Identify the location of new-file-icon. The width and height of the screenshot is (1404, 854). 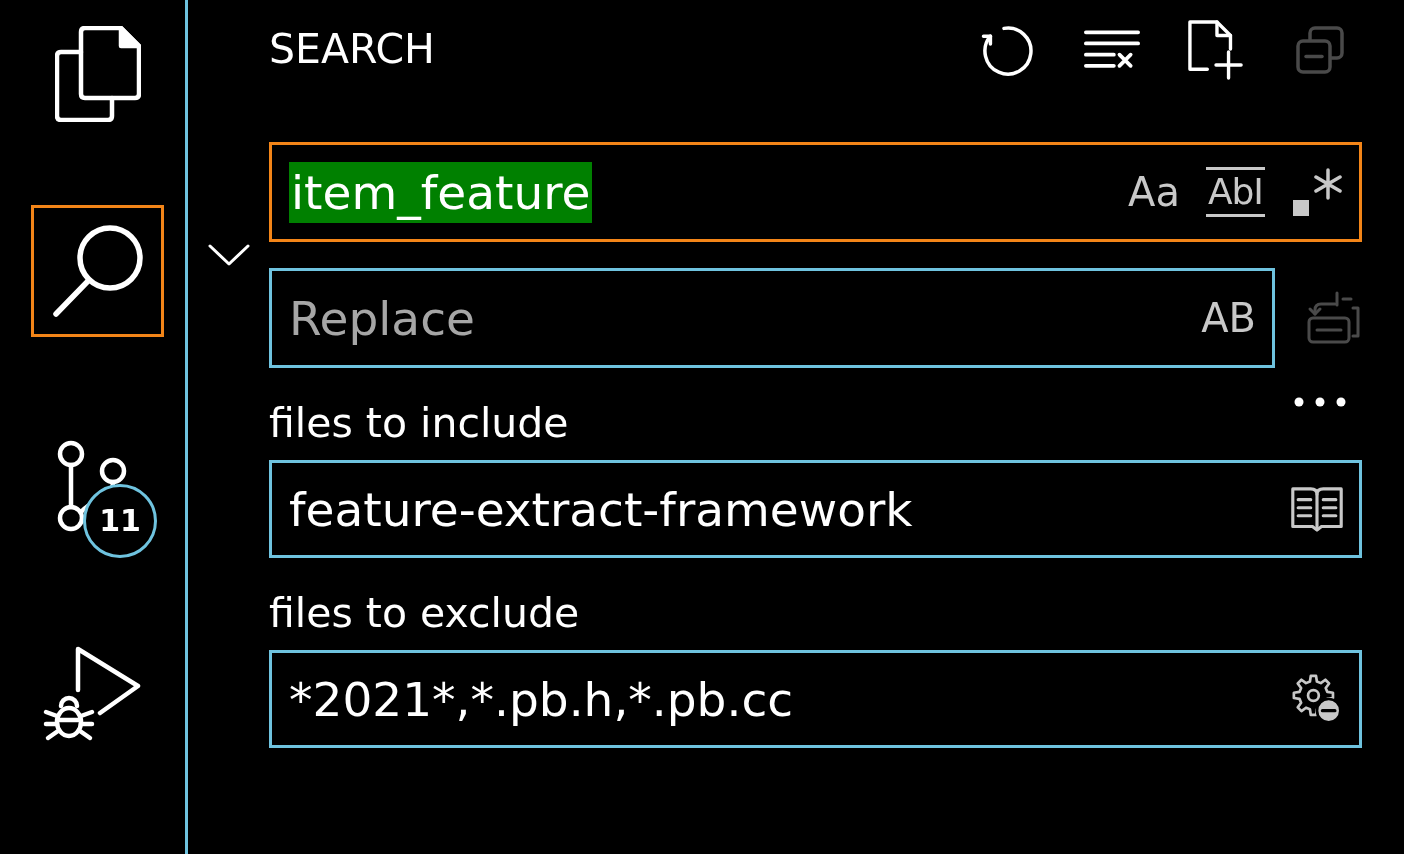
(1216, 50).